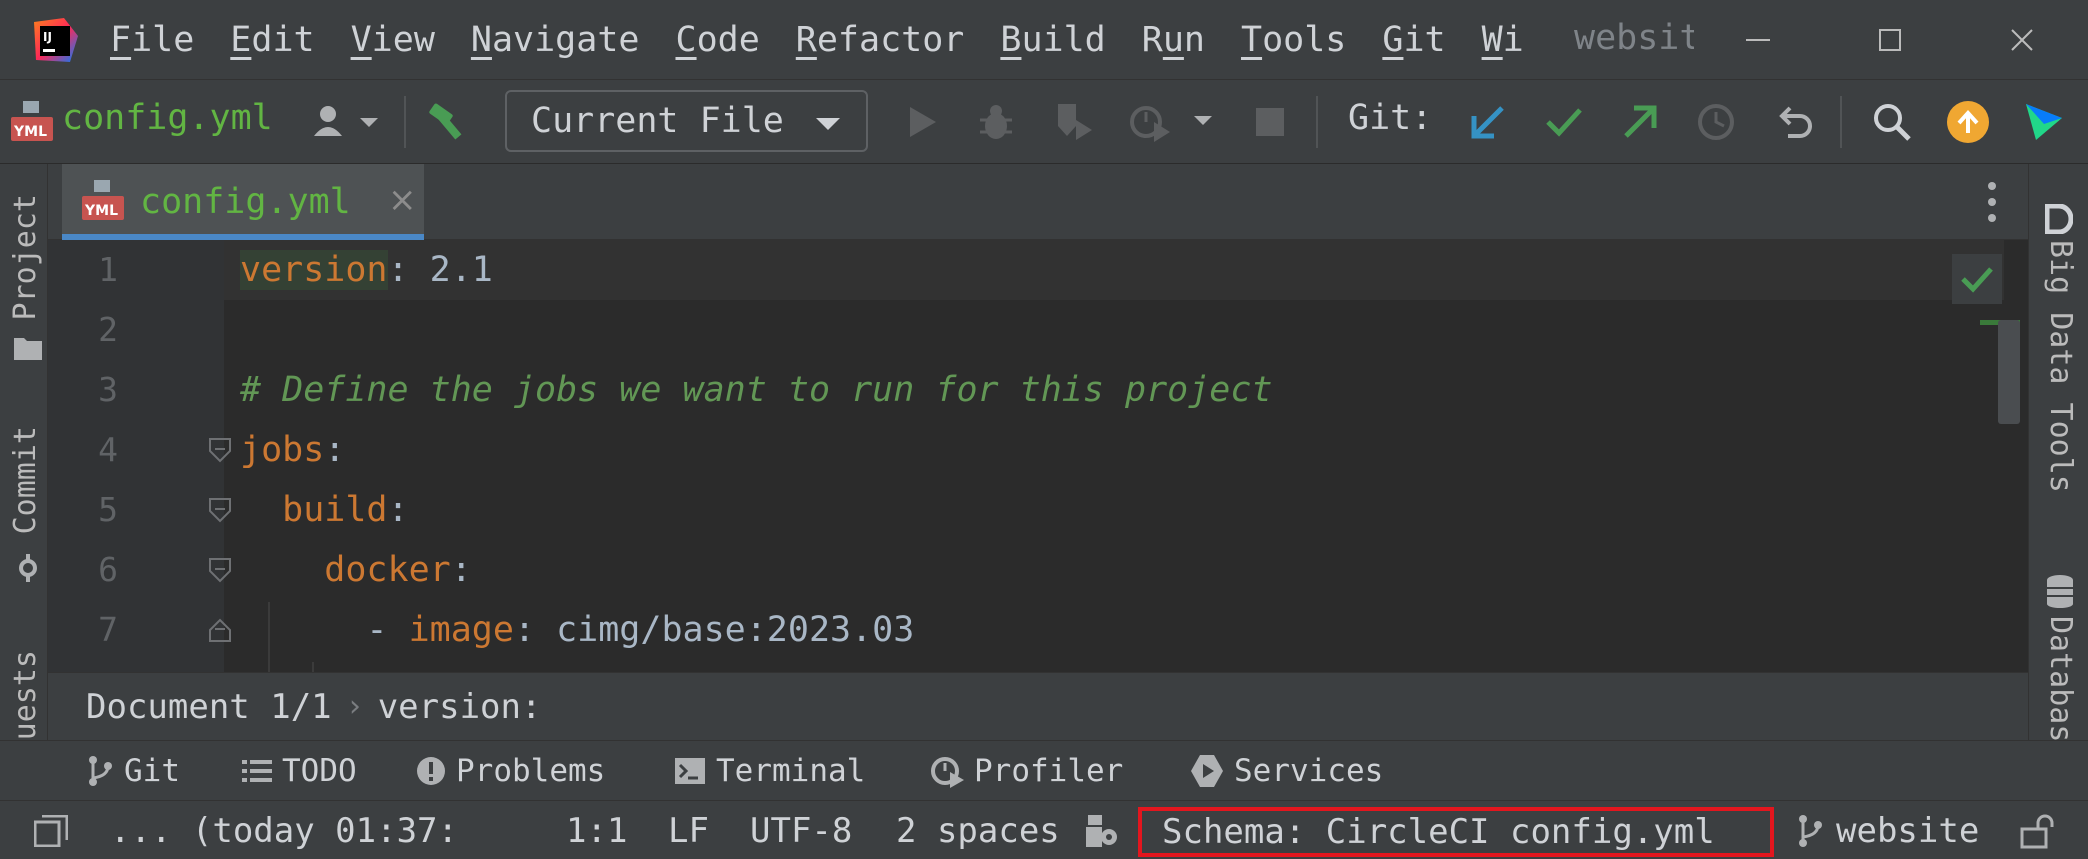 This screenshot has width=2088, height=859. Describe the element at coordinates (657, 121) in the screenshot. I see `run-configuration-label: Current File` at that location.